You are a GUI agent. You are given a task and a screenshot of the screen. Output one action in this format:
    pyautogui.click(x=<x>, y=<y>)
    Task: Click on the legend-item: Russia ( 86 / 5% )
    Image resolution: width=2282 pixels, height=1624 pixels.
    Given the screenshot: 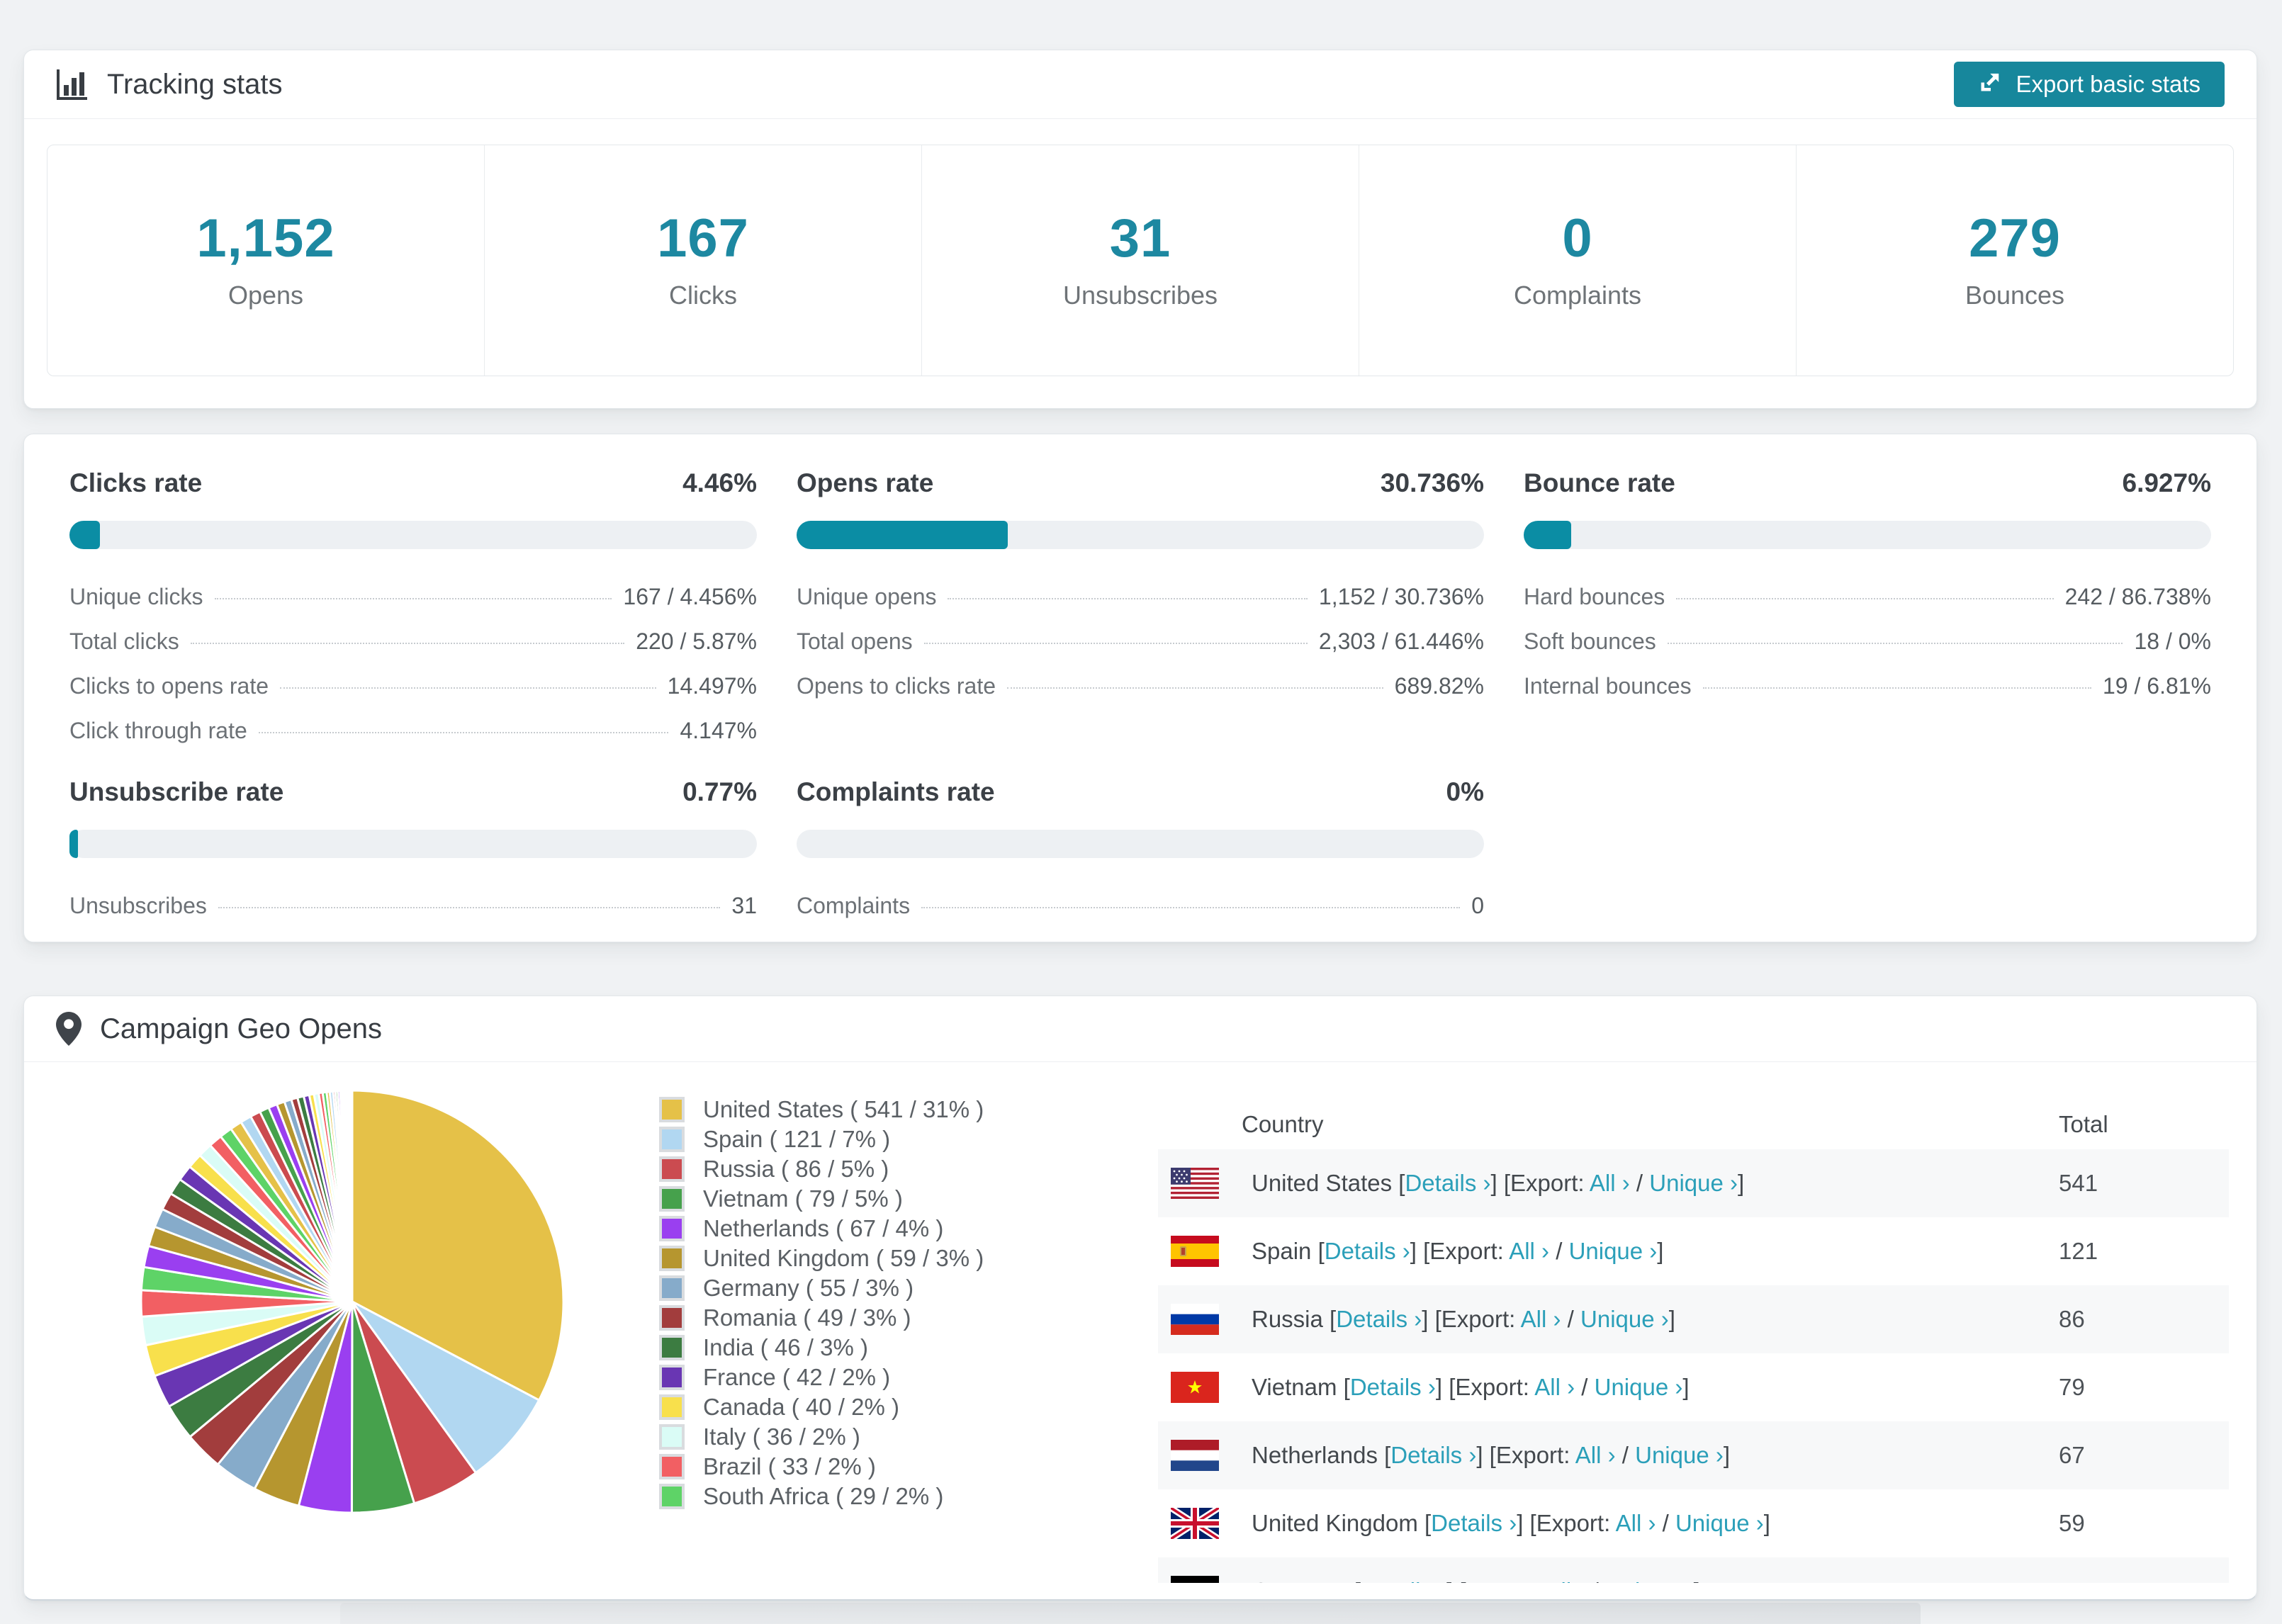 What is the action you would take?
    pyautogui.click(x=857, y=1169)
    